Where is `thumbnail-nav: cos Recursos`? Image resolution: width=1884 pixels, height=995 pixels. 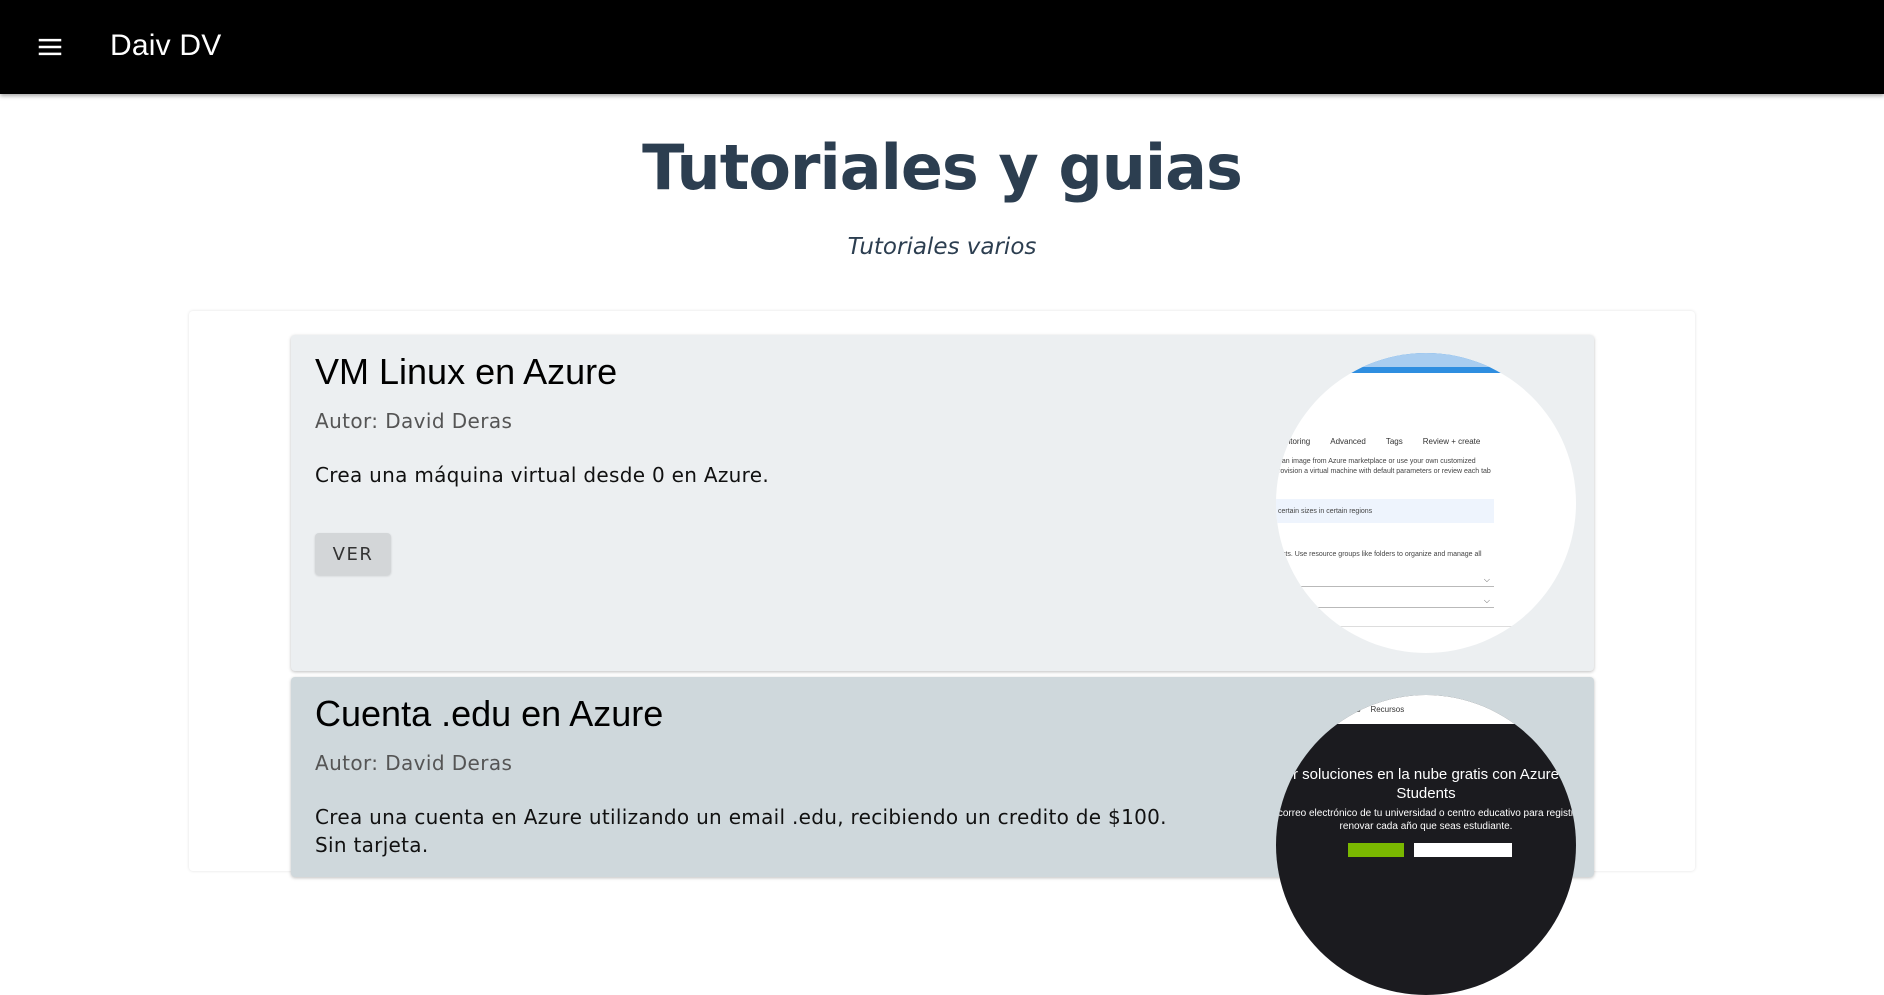
thumbnail-nav: cos Recursos is located at coordinates (1376, 709).